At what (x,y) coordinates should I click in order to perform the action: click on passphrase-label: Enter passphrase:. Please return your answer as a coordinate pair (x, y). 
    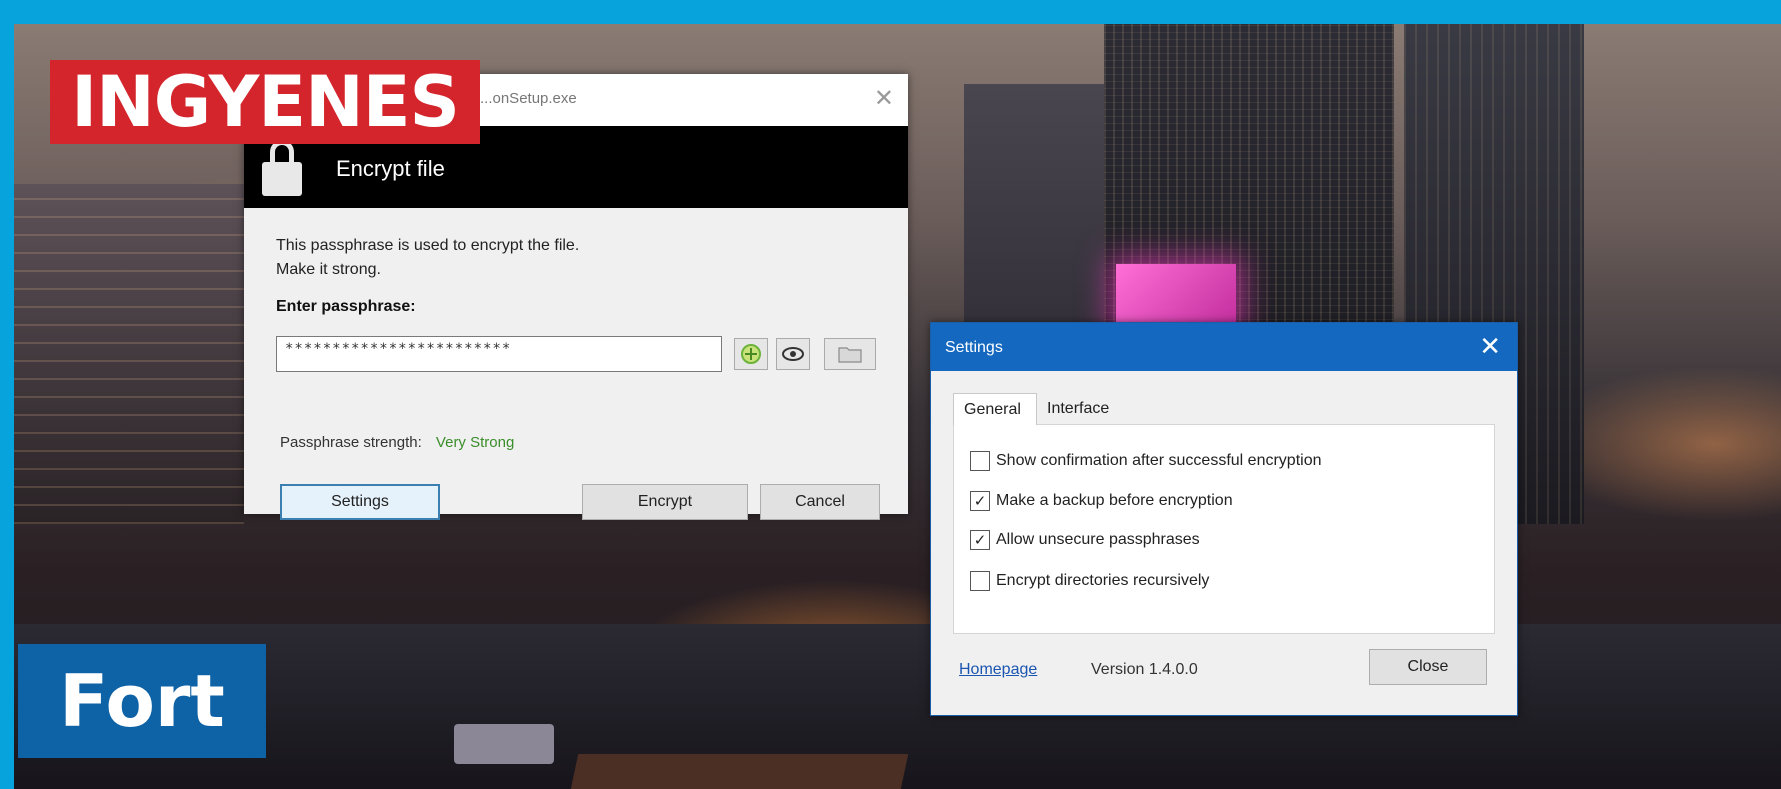
    Looking at the image, I should click on (346, 306).